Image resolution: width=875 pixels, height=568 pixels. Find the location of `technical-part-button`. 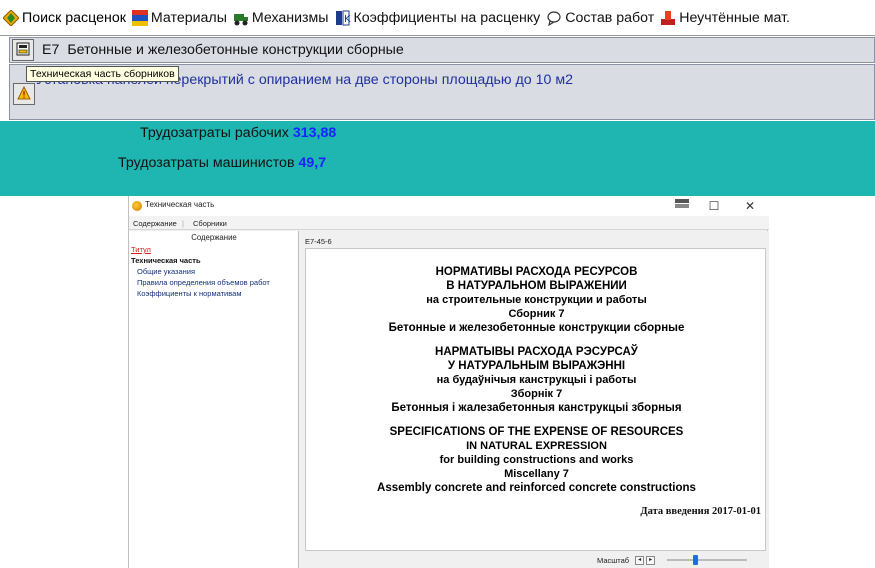

technical-part-button is located at coordinates (23, 50).